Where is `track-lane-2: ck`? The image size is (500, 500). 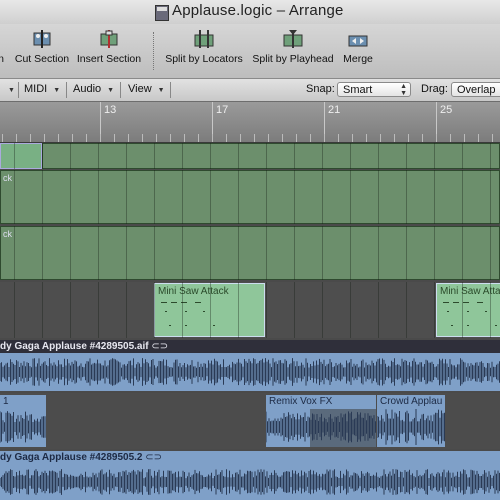 track-lane-2: ck is located at coordinates (250, 197).